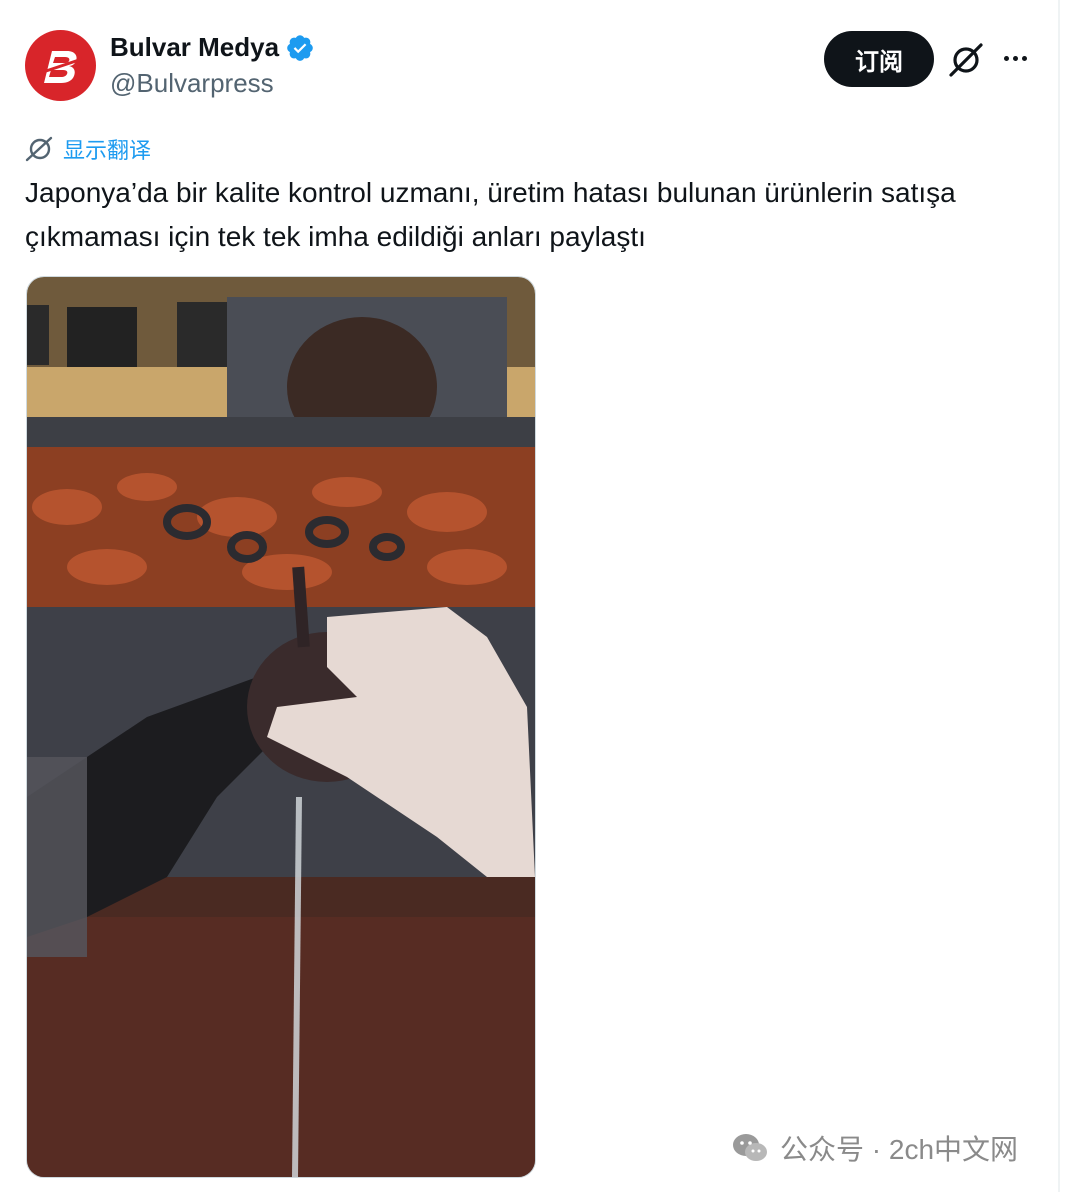  What do you see at coordinates (1059, 596) in the screenshot?
I see `column-border` at bounding box center [1059, 596].